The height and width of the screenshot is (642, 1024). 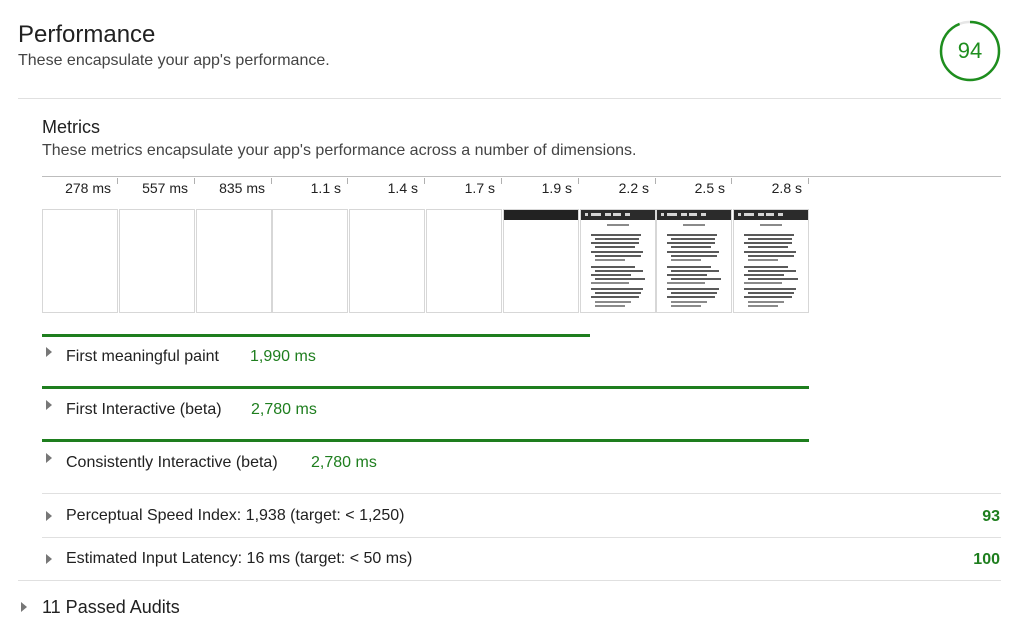 What do you see at coordinates (325, 188) in the screenshot?
I see `filmstrip-timestamp: 1.1 s` at bounding box center [325, 188].